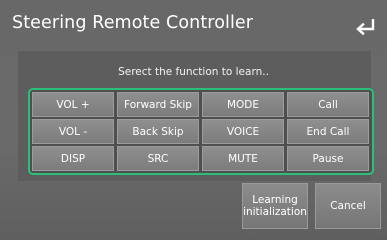  Describe the element at coordinates (73, 158) in the screenshot. I see `function-disp-button: DISP` at that location.